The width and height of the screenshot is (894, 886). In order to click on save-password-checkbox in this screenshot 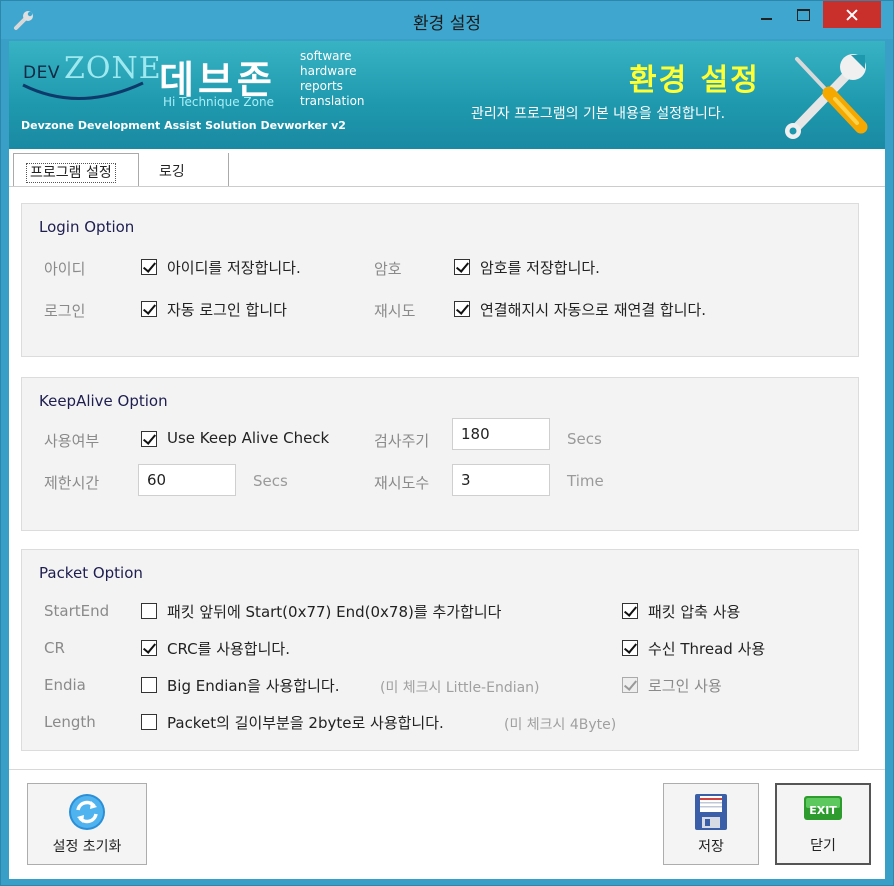, I will do `click(462, 267)`.